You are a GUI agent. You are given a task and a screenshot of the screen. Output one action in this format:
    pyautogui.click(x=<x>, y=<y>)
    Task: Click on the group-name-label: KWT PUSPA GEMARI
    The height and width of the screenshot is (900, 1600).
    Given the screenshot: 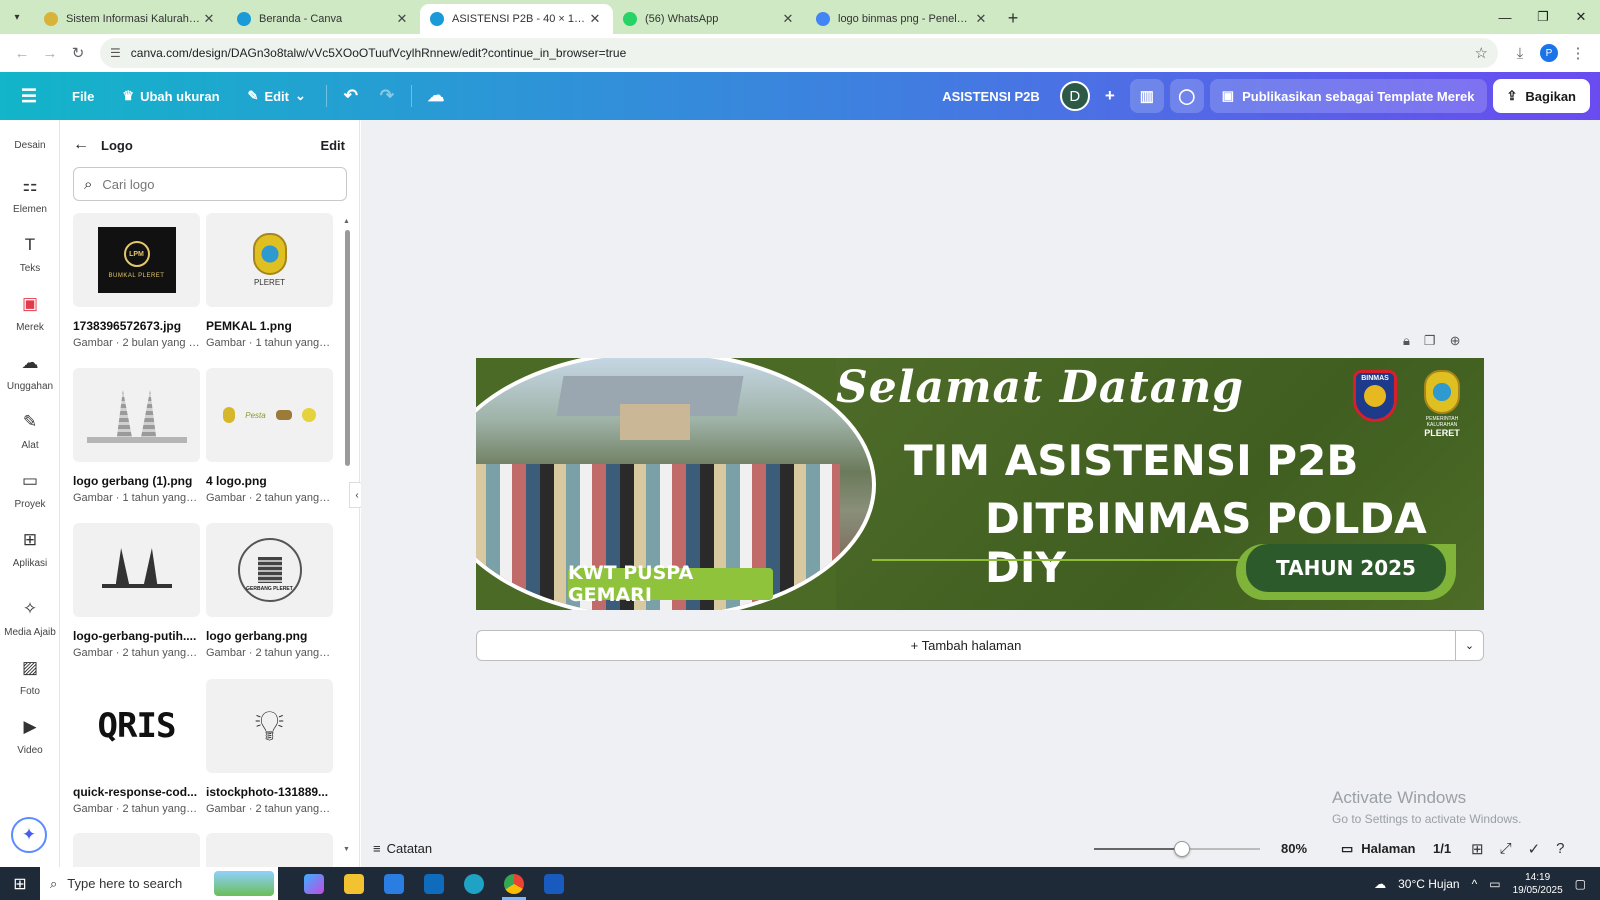 What is the action you would take?
    pyautogui.click(x=670, y=584)
    